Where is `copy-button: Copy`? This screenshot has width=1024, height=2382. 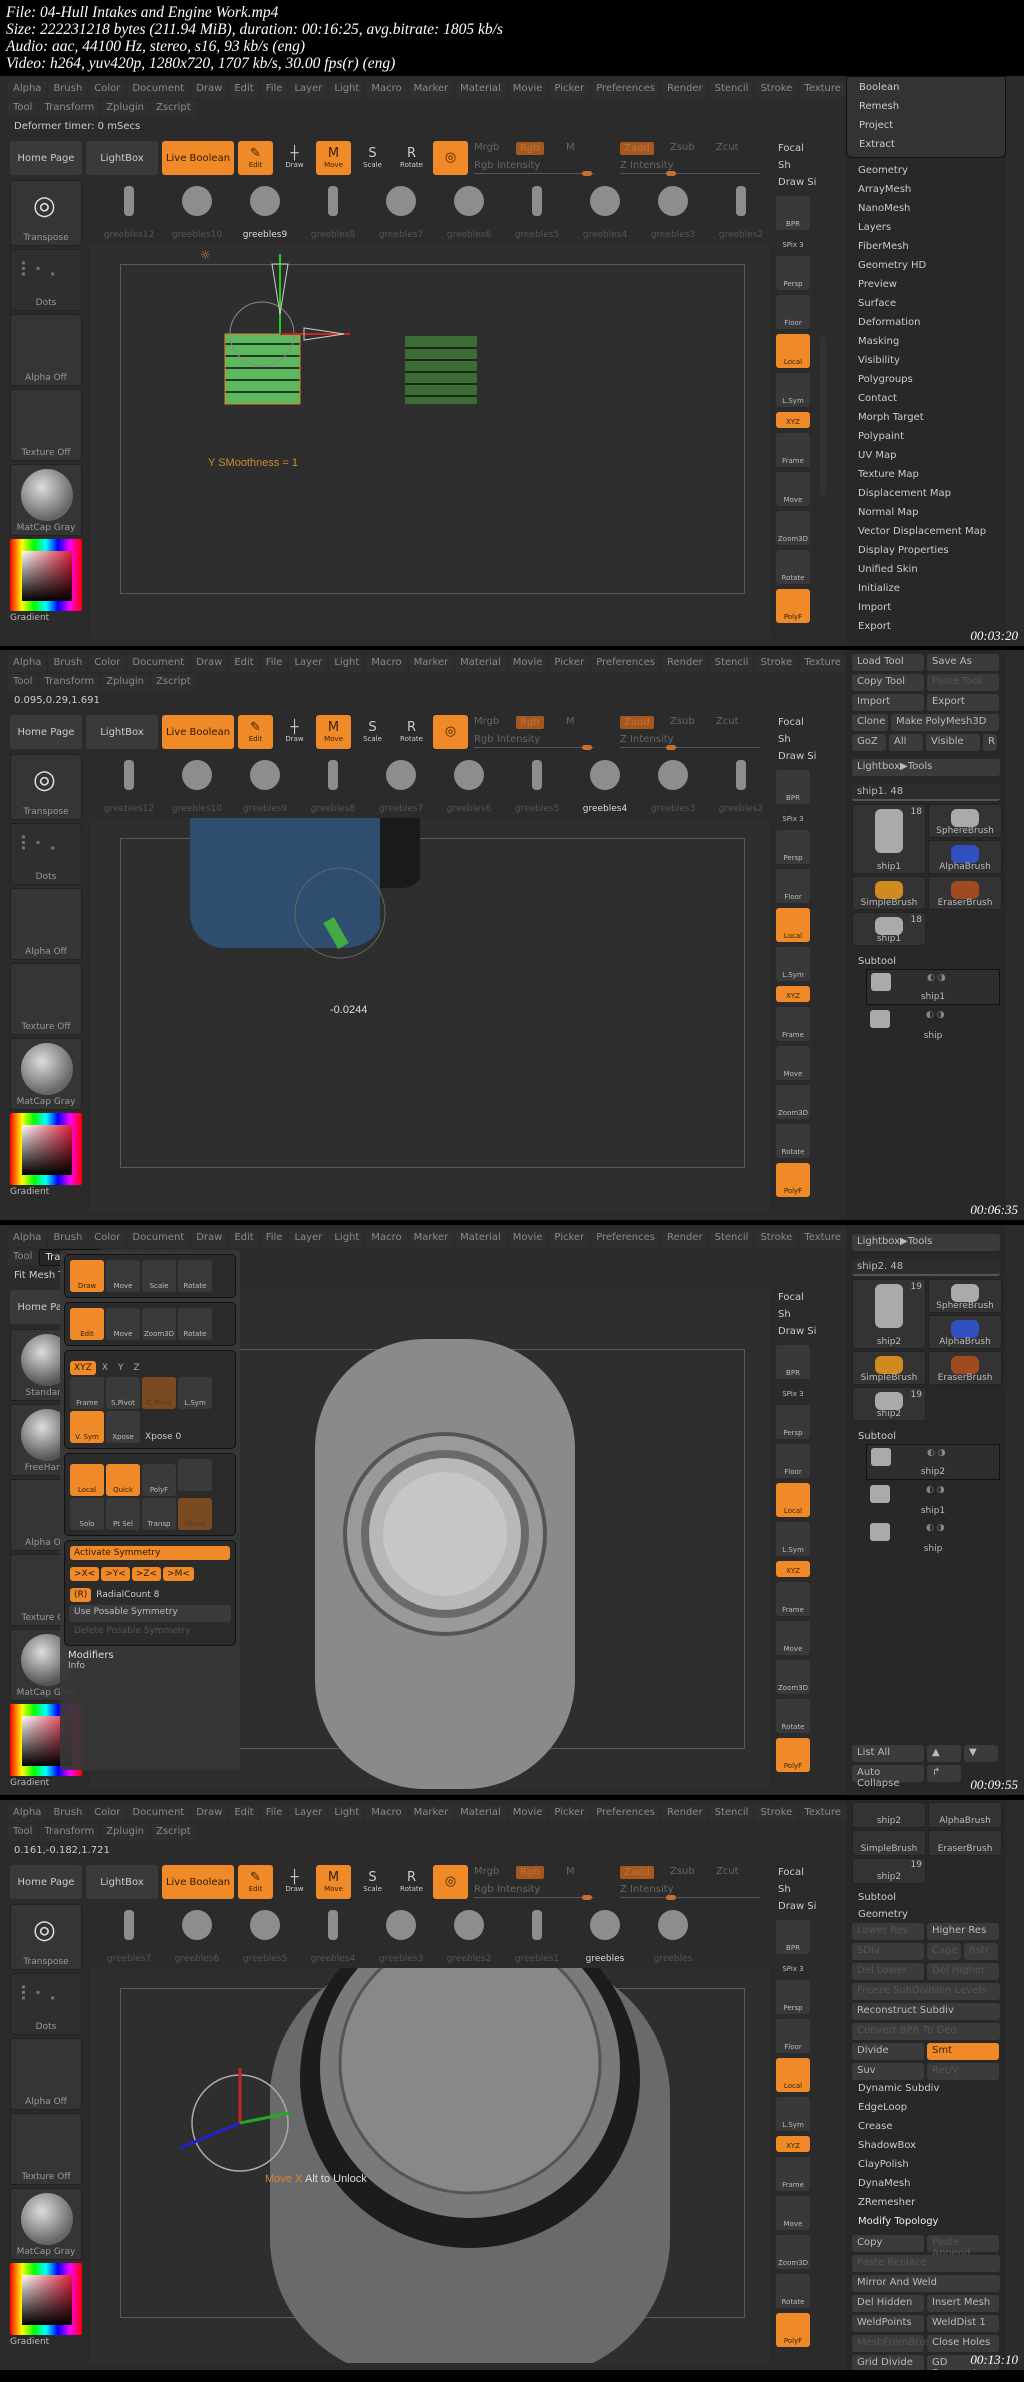
copy-button: Copy is located at coordinates (888, 2243).